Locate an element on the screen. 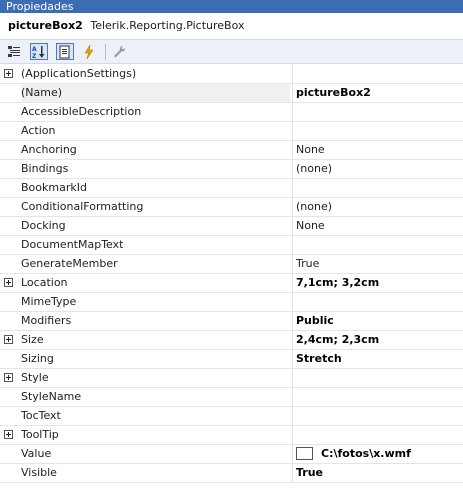 Image resolution: width=463 pixels, height=503 pixels. property-value: 7,1cm; 3,2cm is located at coordinates (378, 283).